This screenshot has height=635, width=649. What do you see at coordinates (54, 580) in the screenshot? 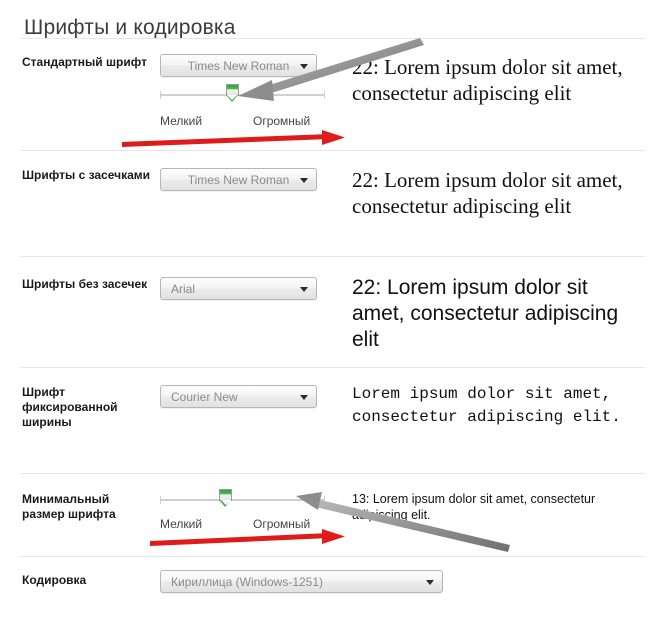
I see `label-encoding: Кодировка` at bounding box center [54, 580].